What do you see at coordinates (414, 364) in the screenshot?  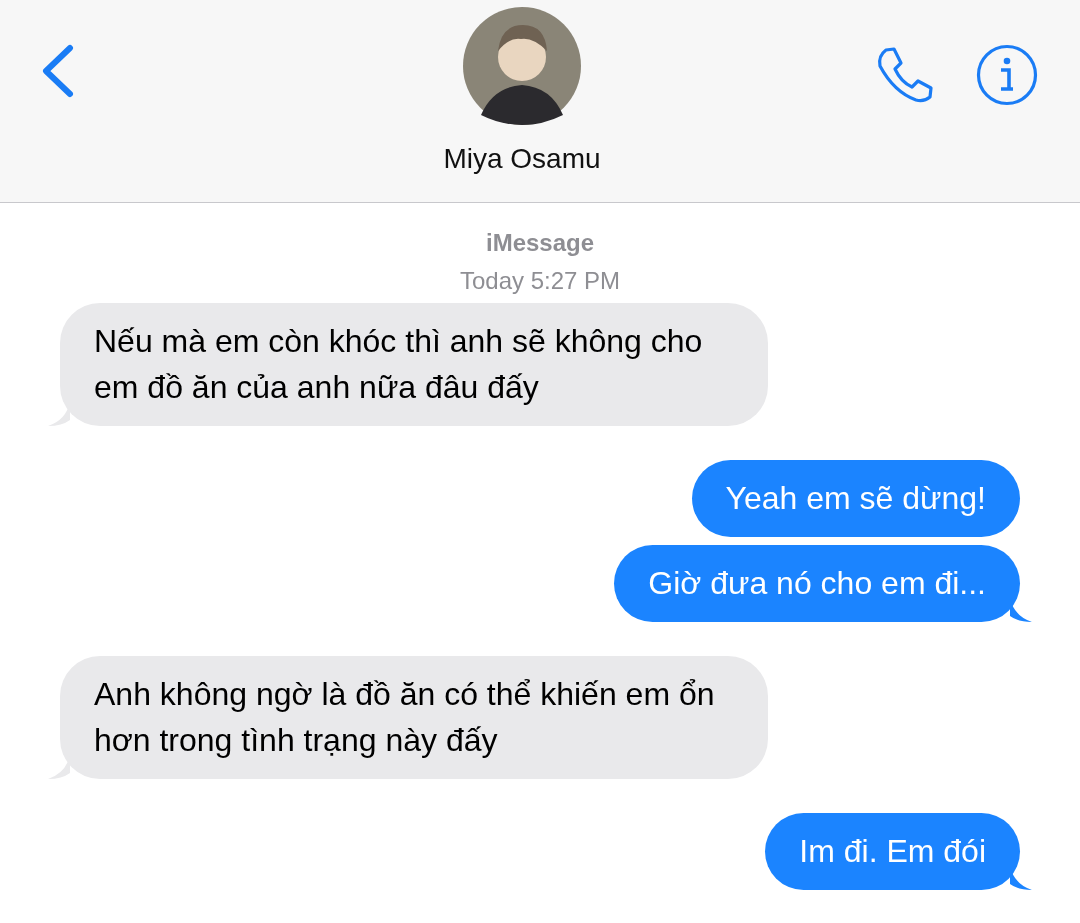 I see `message-bubble: Nếu mà em còn khóc thì anh sẽ không cho em đồ ăn của anh nữa đâu đấy` at bounding box center [414, 364].